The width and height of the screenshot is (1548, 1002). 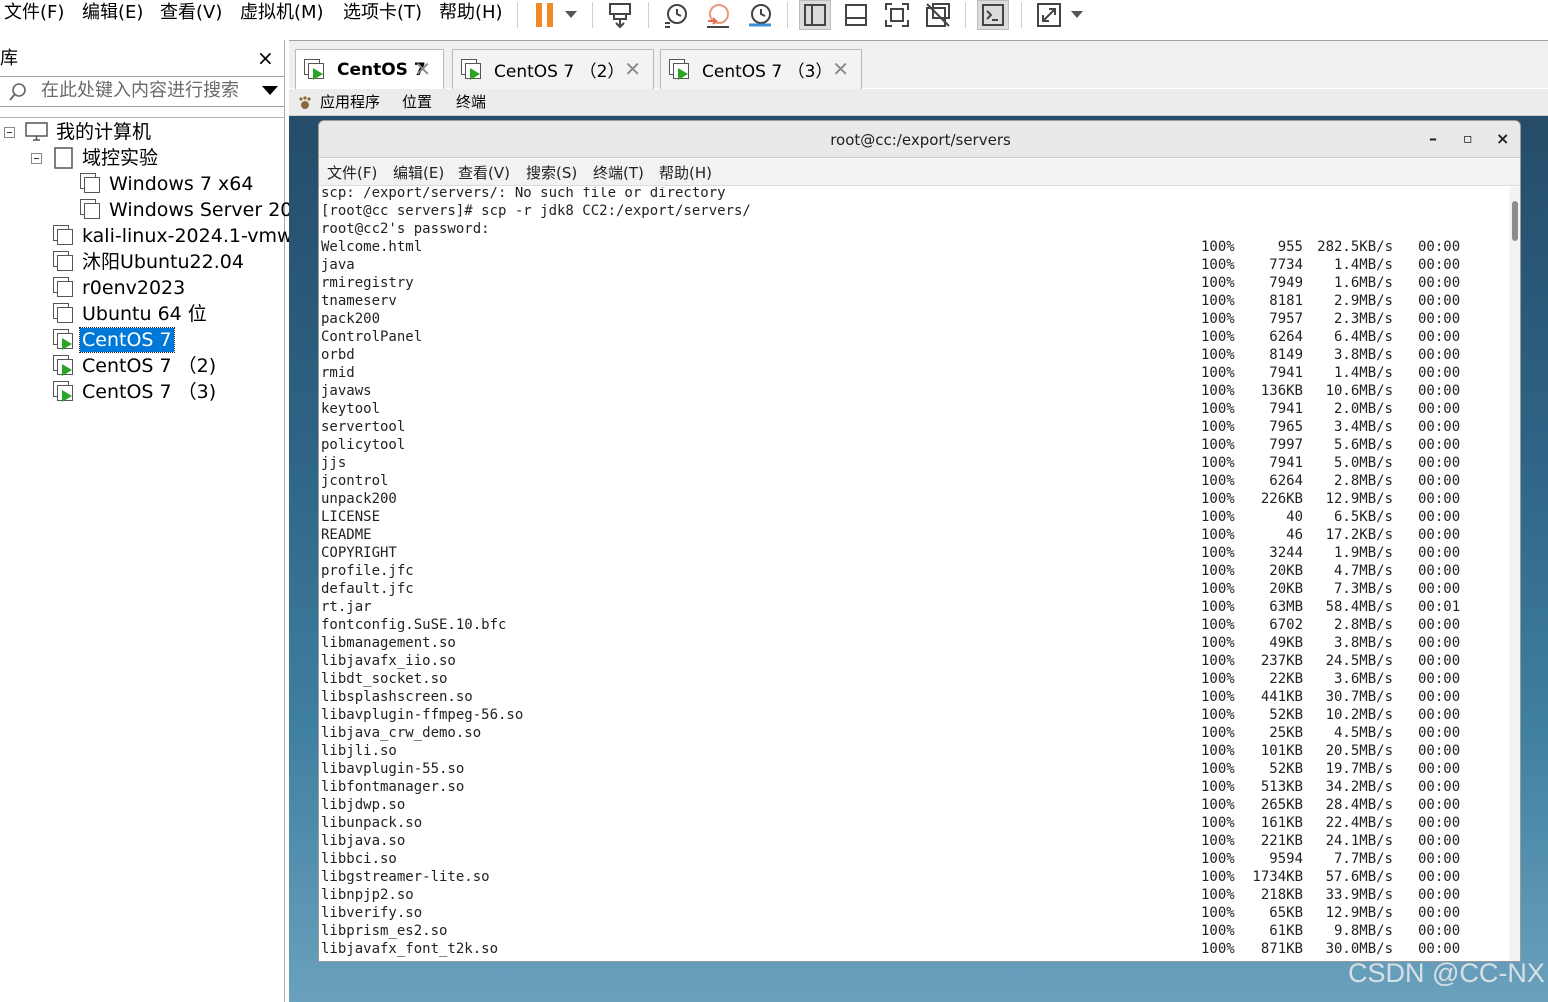 What do you see at coordinates (114, 340) in the screenshot?
I see `tree-item-vm-running-selected: CentOS 7` at bounding box center [114, 340].